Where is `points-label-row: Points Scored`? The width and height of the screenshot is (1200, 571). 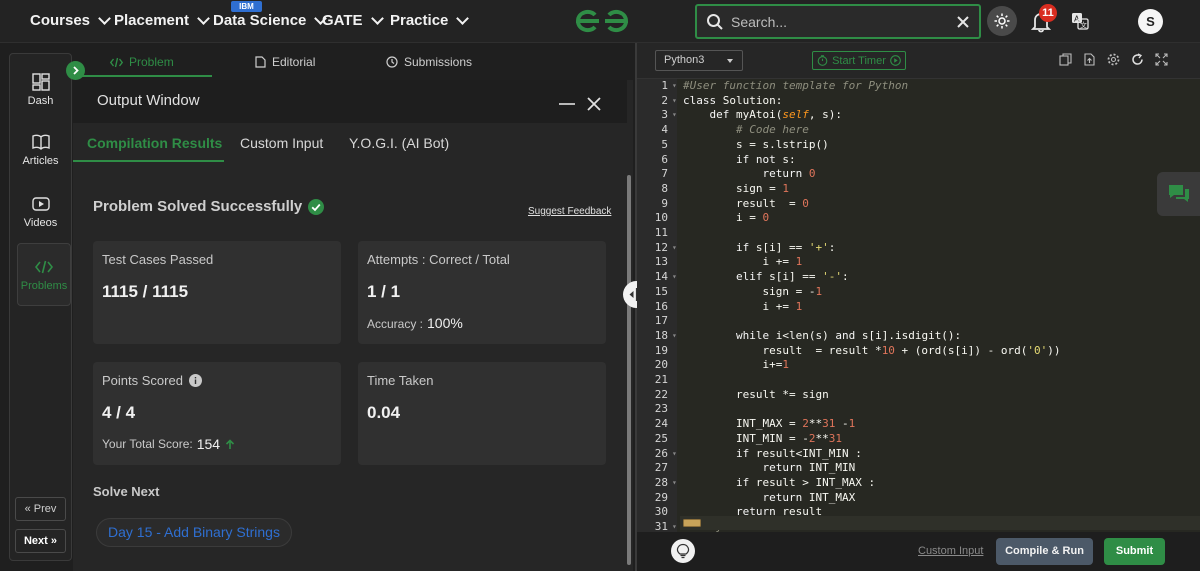
points-label-row: Points Scored is located at coordinates (152, 380).